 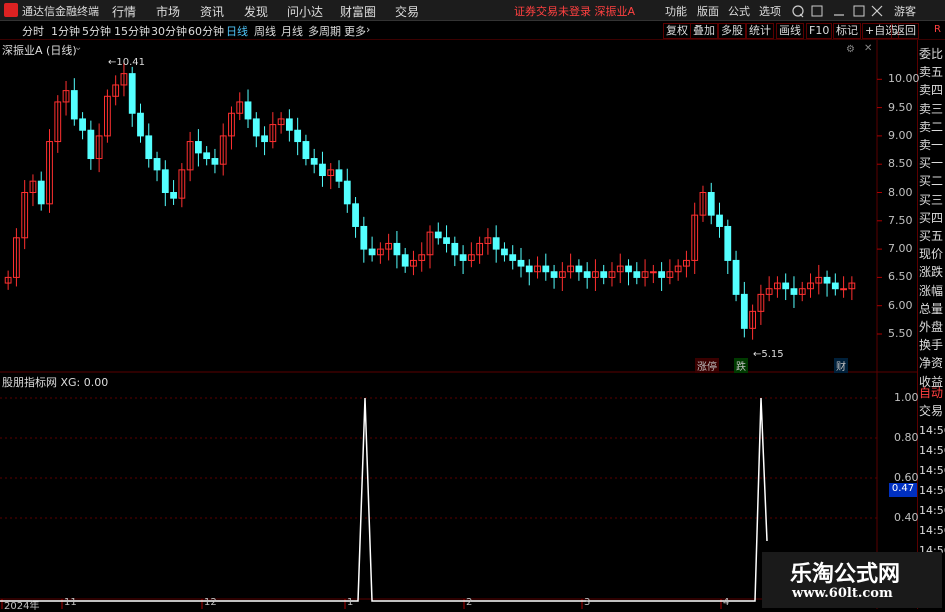 What do you see at coordinates (931, 126) in the screenshot?
I see `quote-field-label: 卖二` at bounding box center [931, 126].